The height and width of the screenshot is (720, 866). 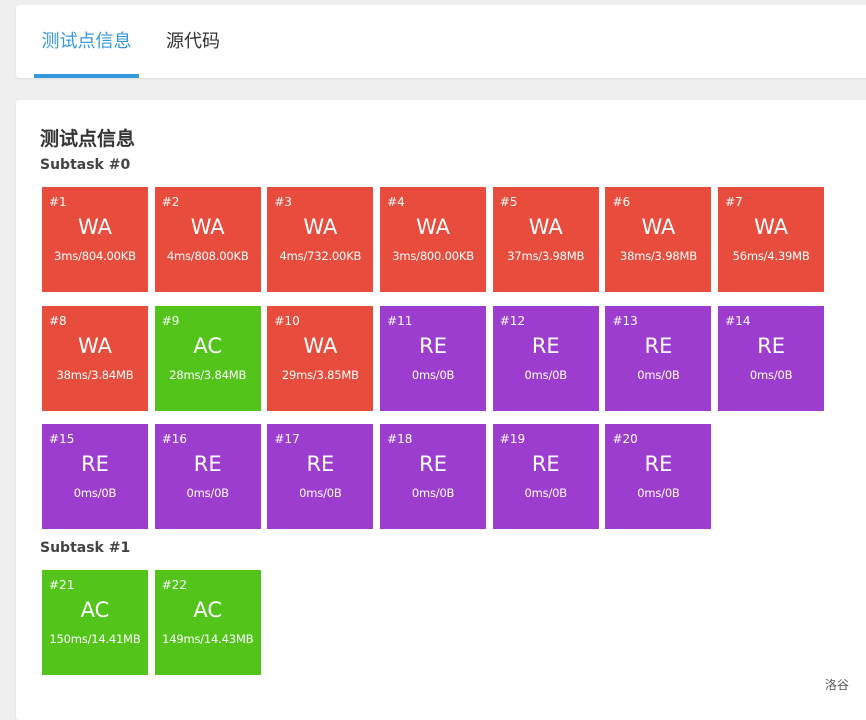 What do you see at coordinates (625, 320) in the screenshot?
I see `test-case-id: #13` at bounding box center [625, 320].